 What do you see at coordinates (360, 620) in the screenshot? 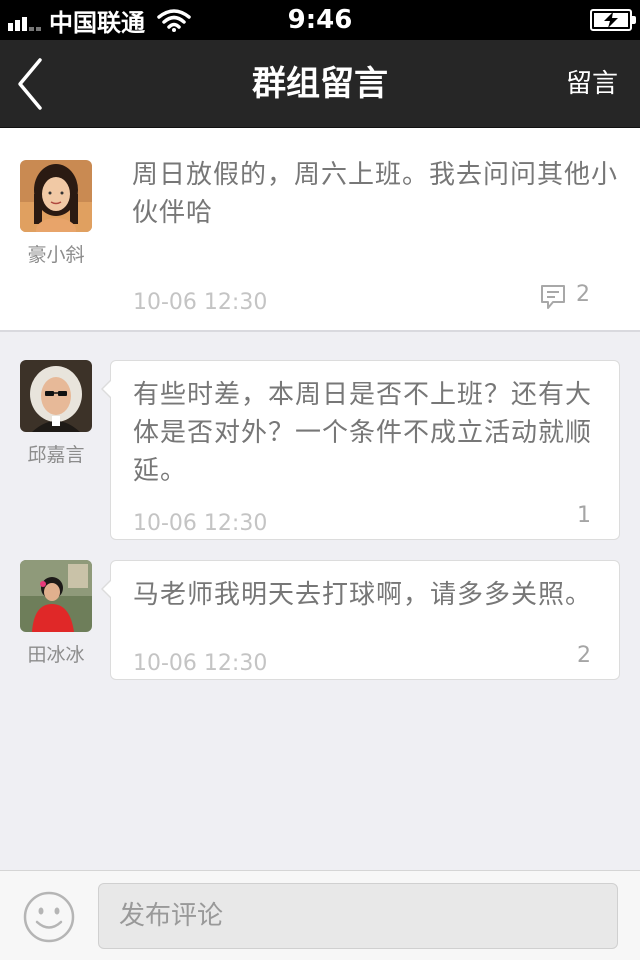
I see `message-bubble: 马老师我明天去打球啊，请多多关照。 10-06 12:30 2` at bounding box center [360, 620].